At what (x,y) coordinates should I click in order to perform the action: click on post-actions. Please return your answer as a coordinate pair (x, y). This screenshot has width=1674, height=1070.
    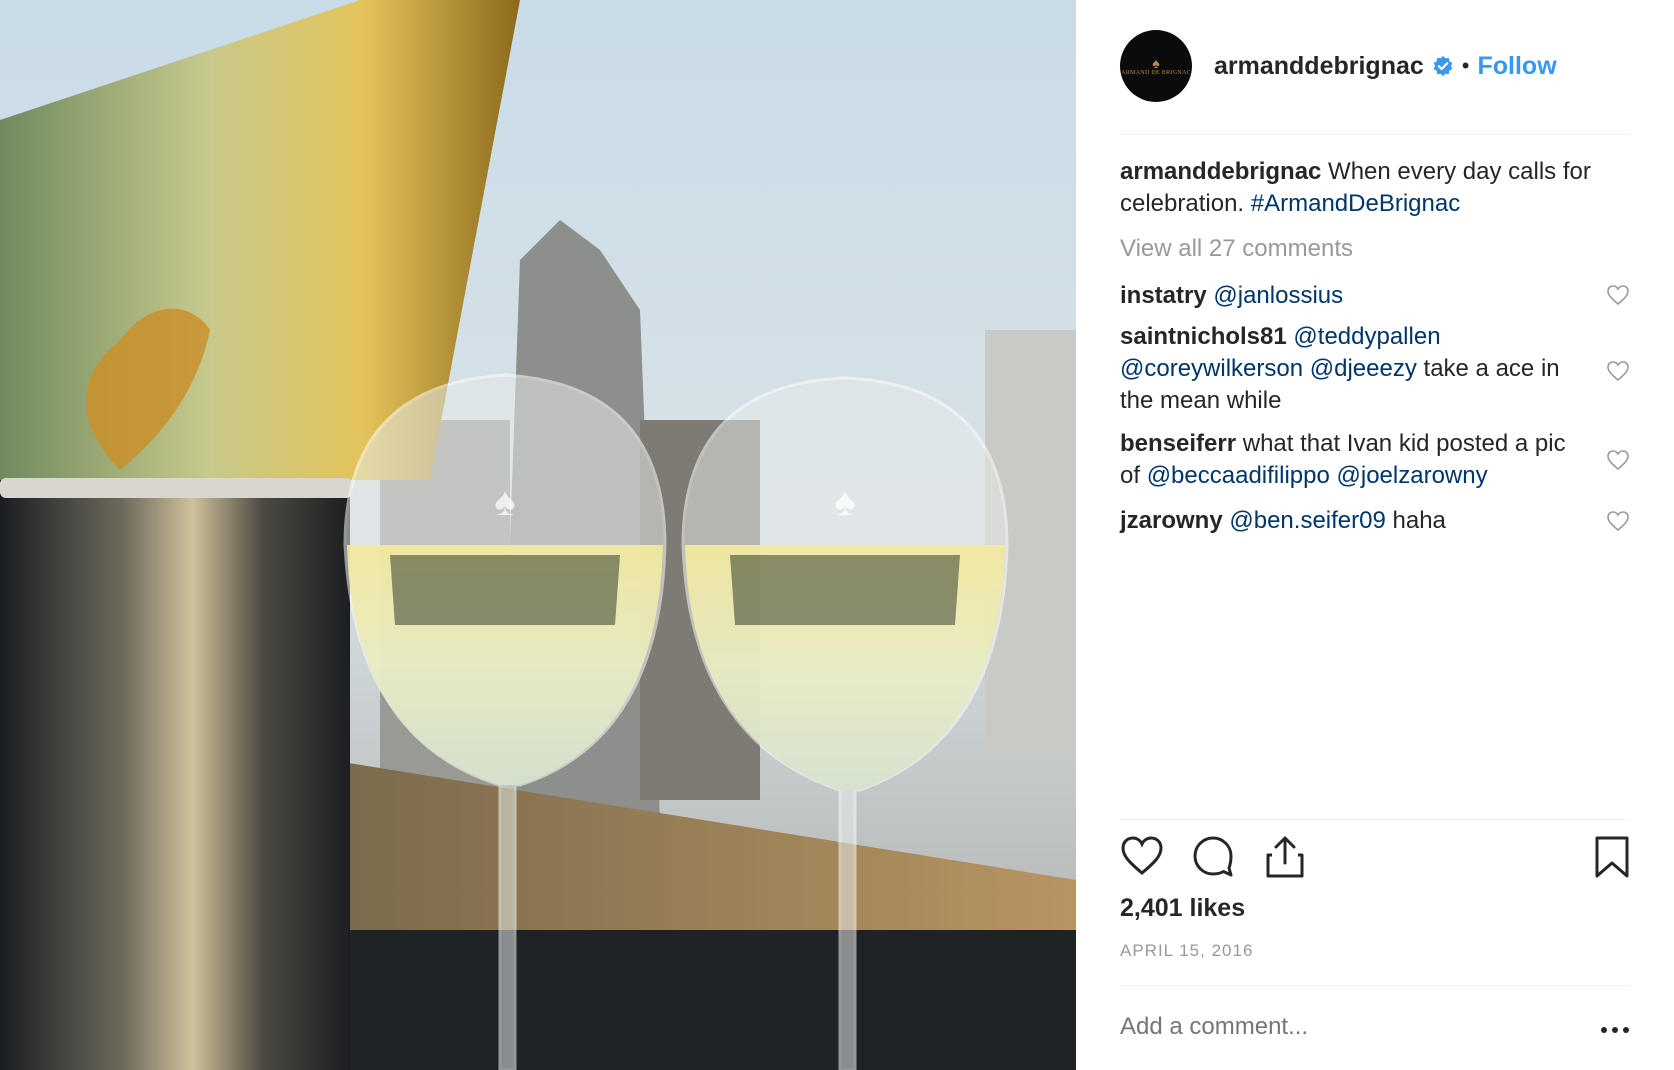
    Looking at the image, I should click on (1375, 859).